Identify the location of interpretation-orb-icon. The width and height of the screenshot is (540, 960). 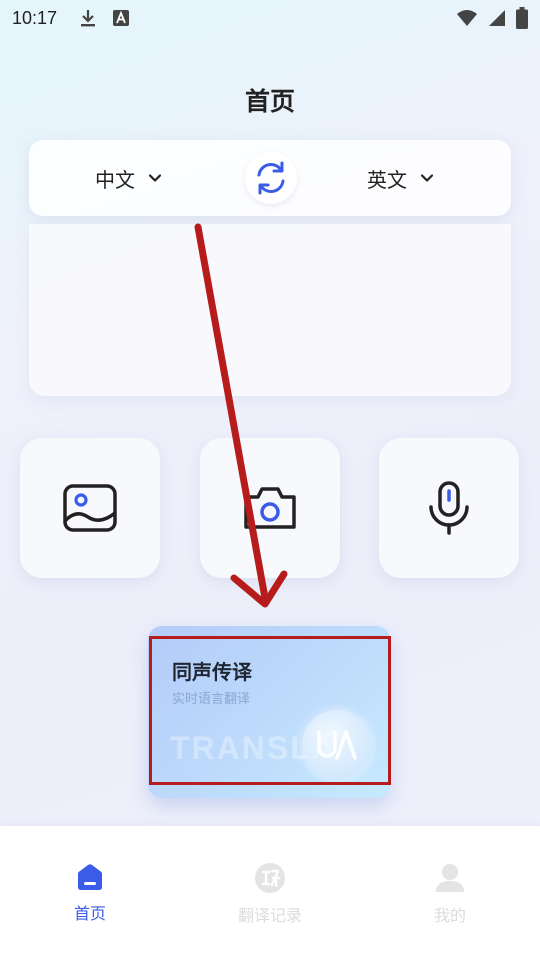
(337, 745).